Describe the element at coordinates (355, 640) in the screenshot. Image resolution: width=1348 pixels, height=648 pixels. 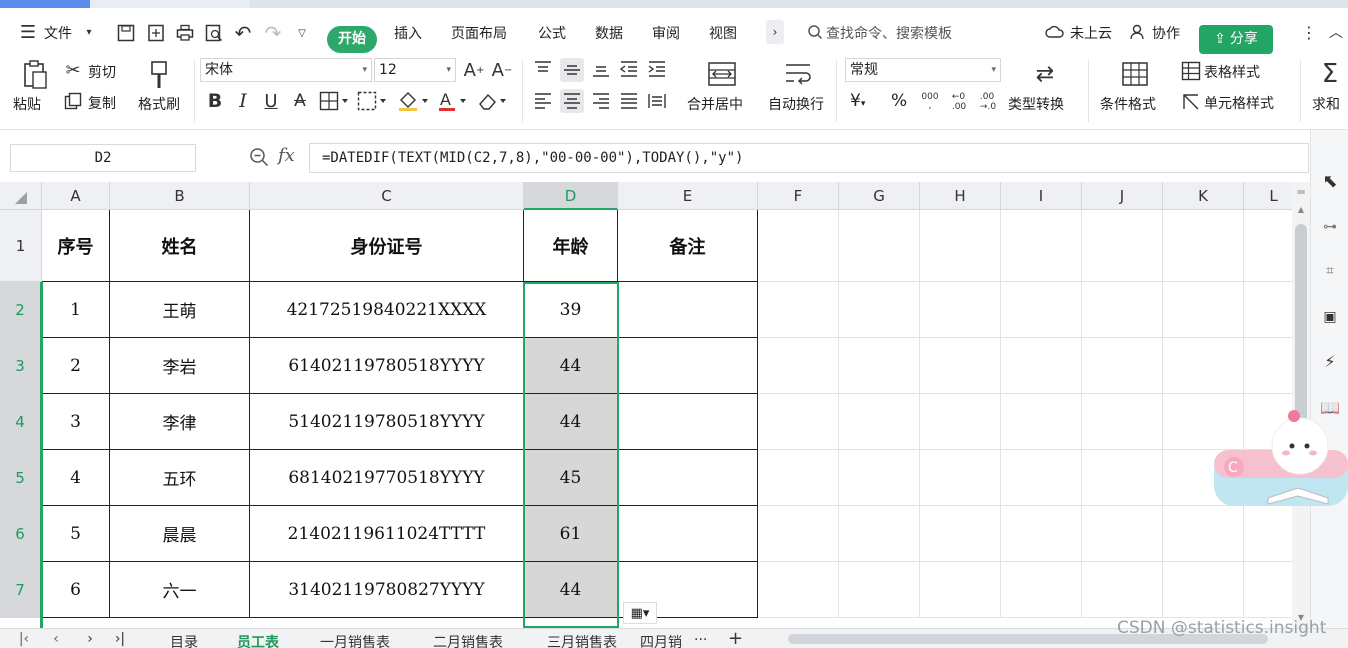
I see `sheet-tab-jan-sales: 一月销售表` at that location.